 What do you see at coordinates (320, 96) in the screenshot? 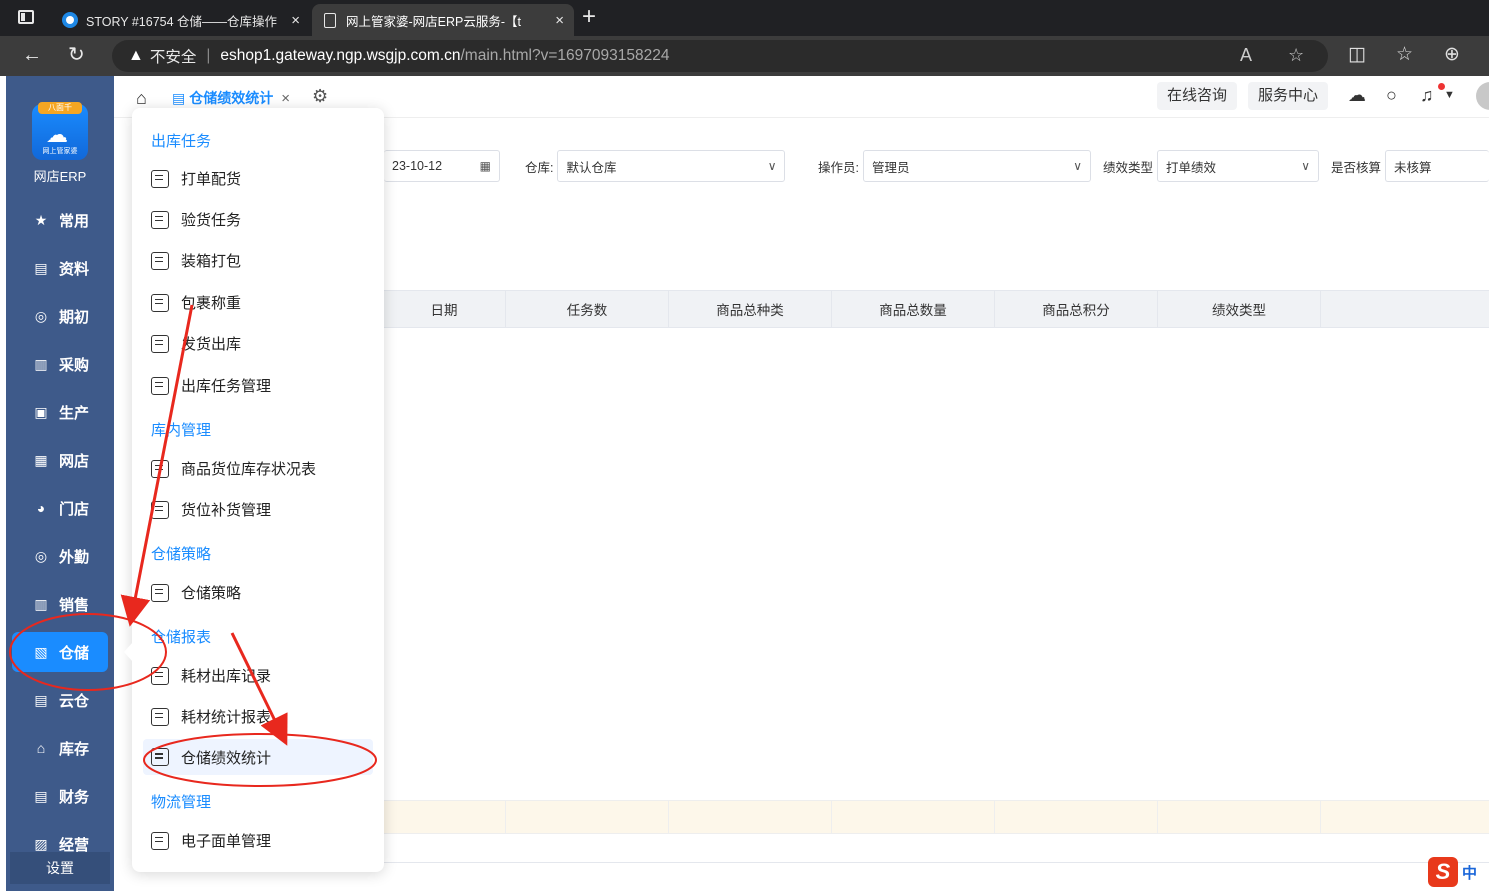
I see `gear-icon: ⚙` at bounding box center [320, 96].